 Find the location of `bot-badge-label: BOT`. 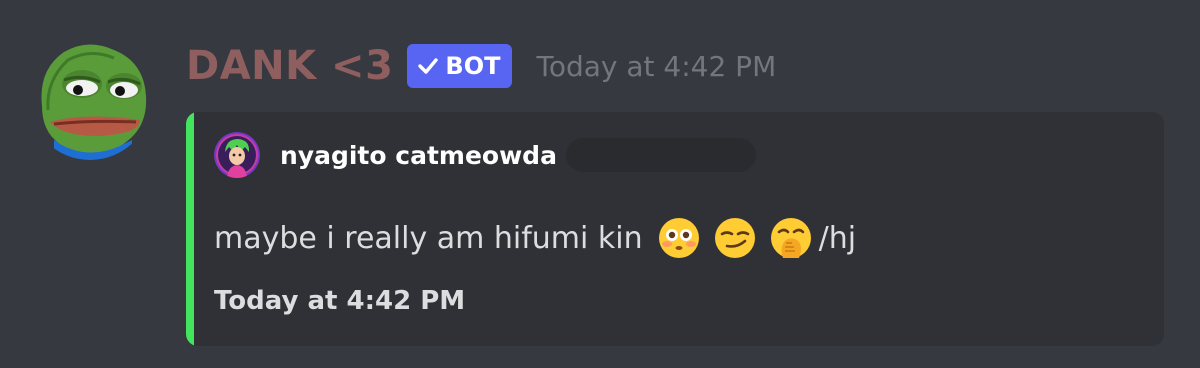

bot-badge-label: BOT is located at coordinates (473, 66).